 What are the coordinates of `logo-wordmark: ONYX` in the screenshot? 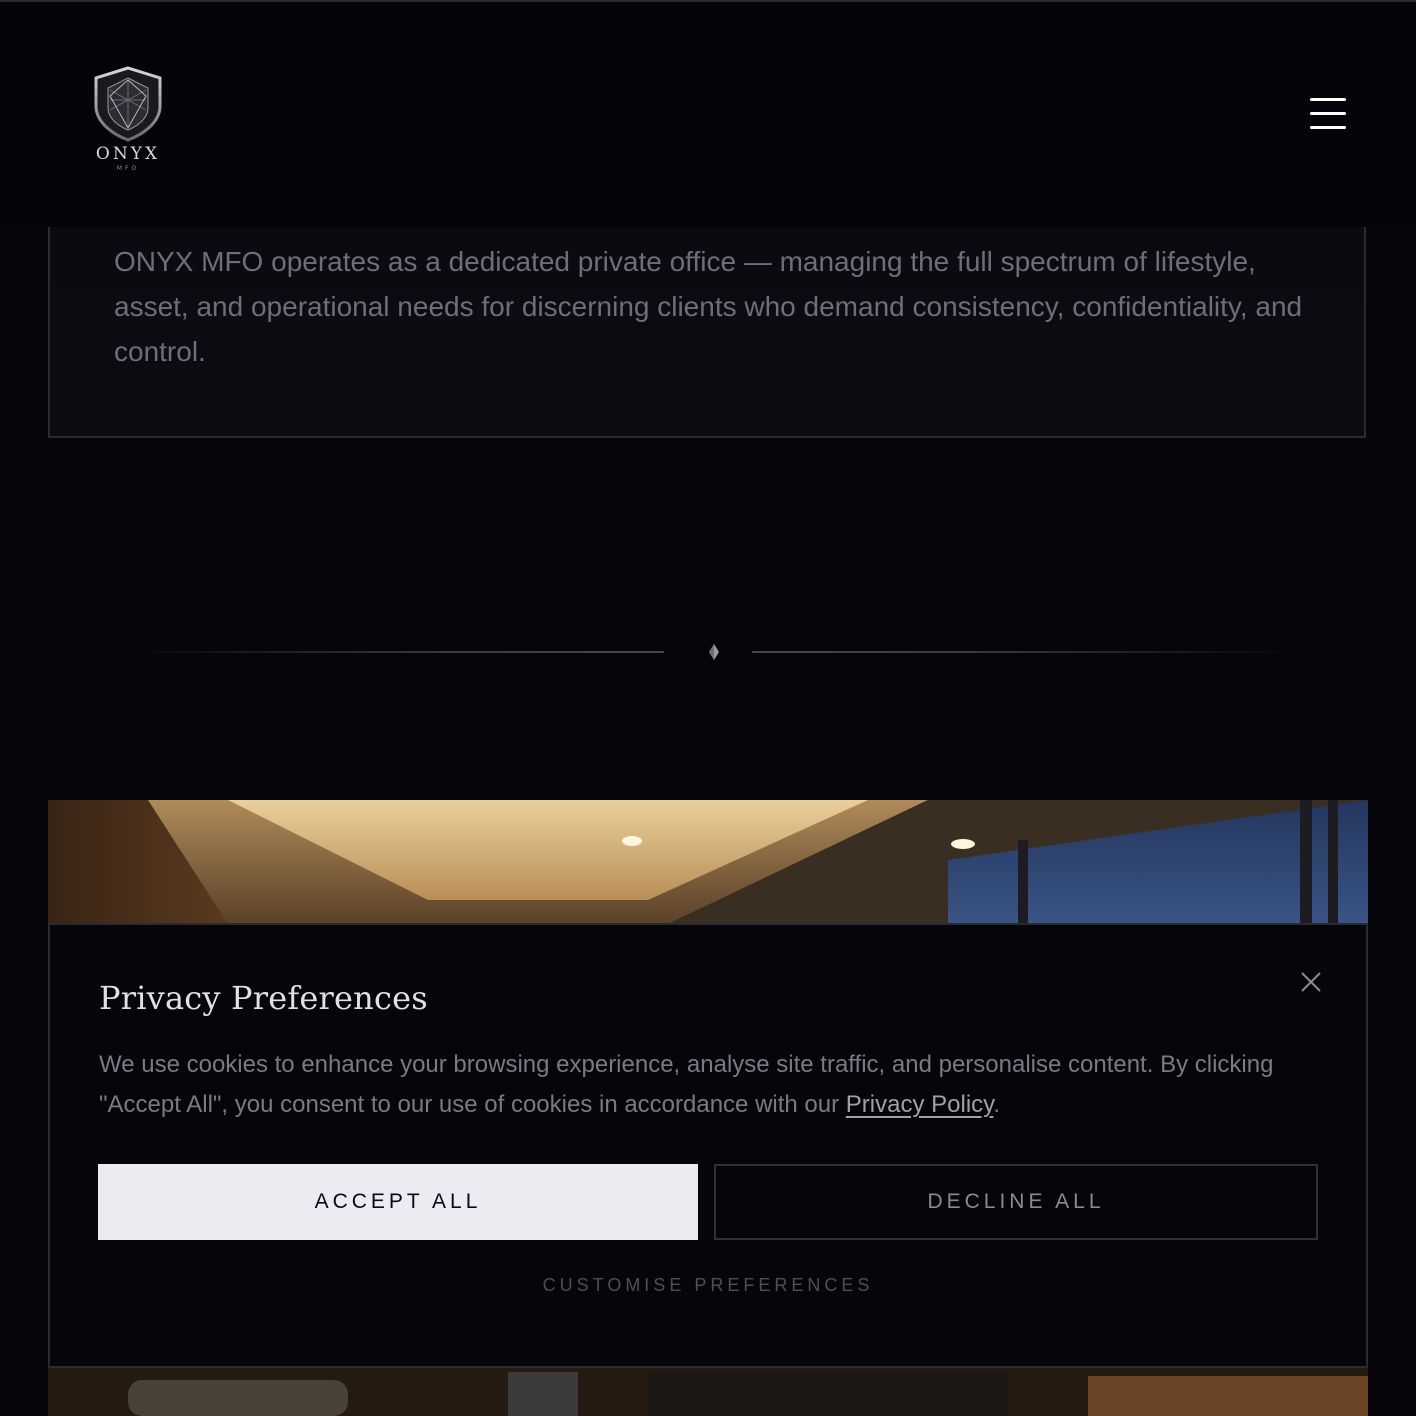 It's located at (128, 154).